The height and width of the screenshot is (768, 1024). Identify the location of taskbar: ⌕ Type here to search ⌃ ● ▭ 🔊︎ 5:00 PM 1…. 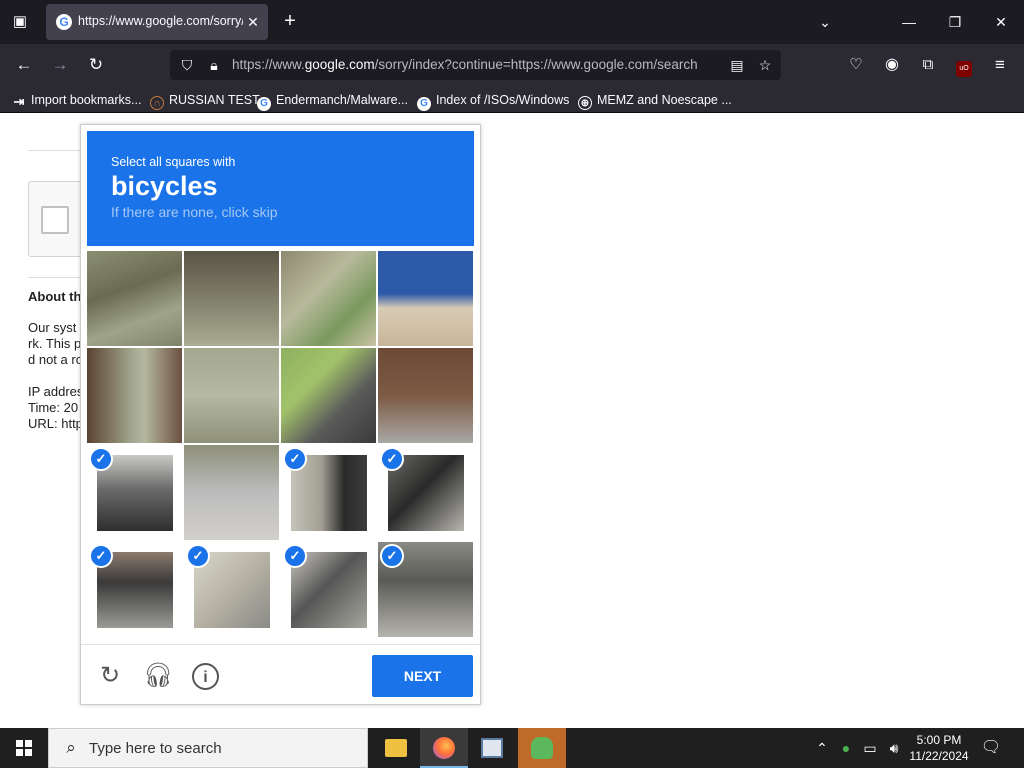
(512, 748).